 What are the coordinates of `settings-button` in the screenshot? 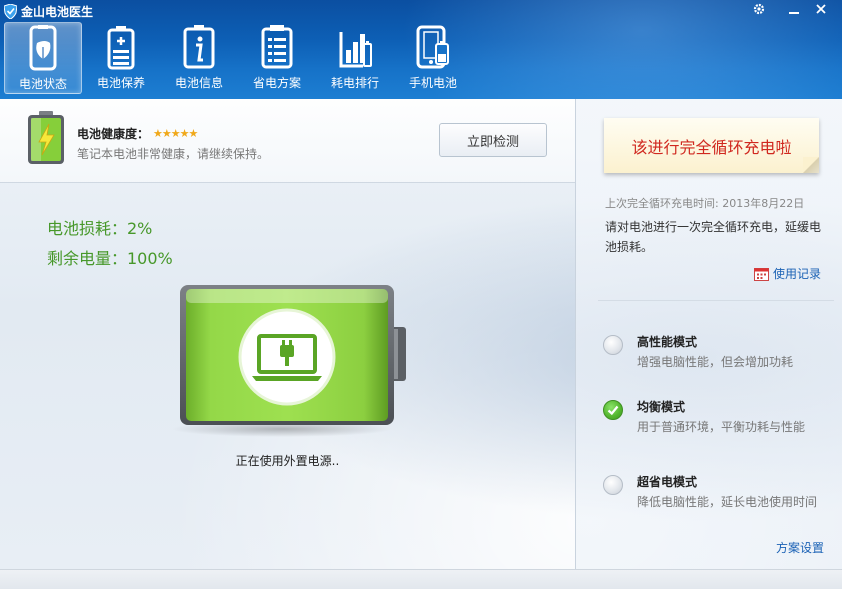 It's located at (759, 9).